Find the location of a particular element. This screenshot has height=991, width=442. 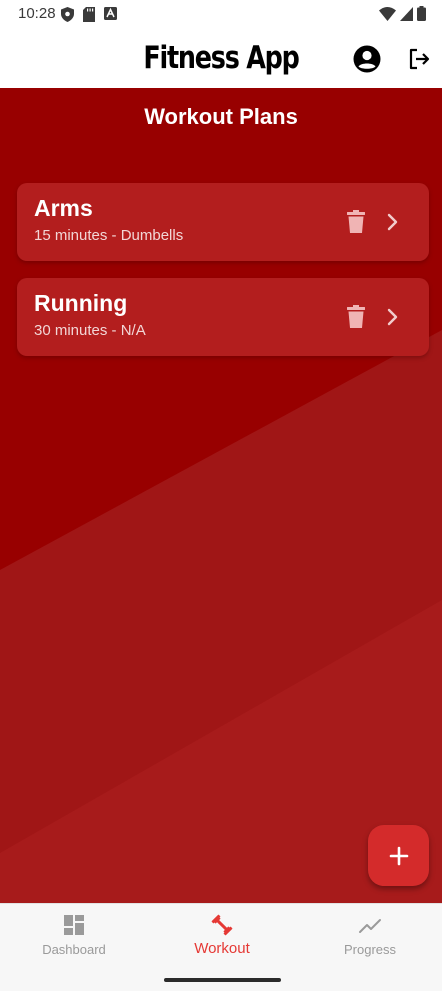

app-title: Fitness App is located at coordinates (221, 58).